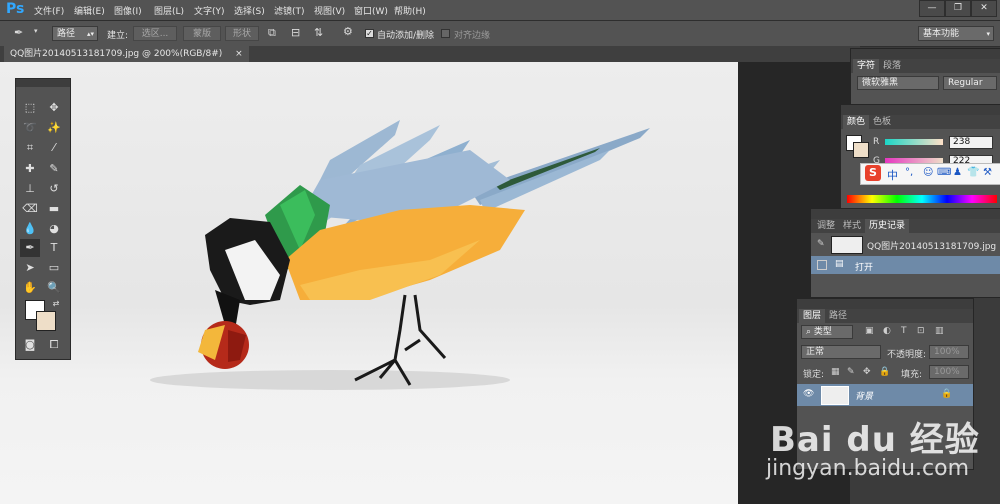  I want to click on tab-paragraph: 段落, so click(892, 66).